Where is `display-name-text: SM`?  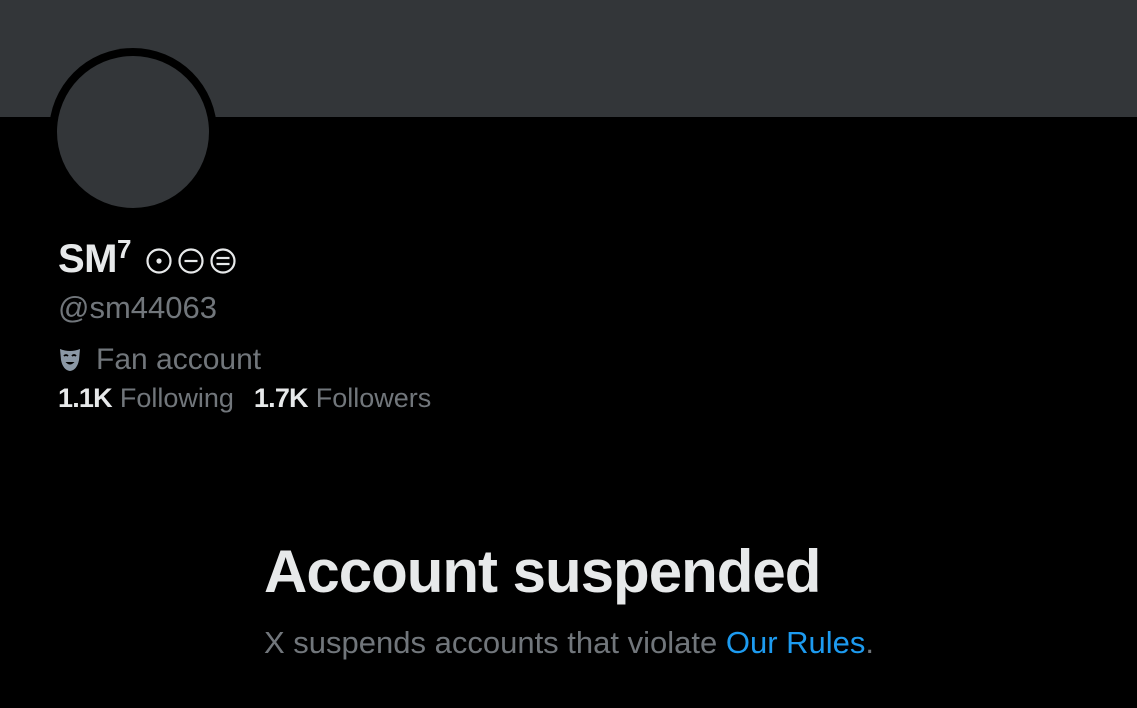
display-name-text: SM is located at coordinates (88, 259).